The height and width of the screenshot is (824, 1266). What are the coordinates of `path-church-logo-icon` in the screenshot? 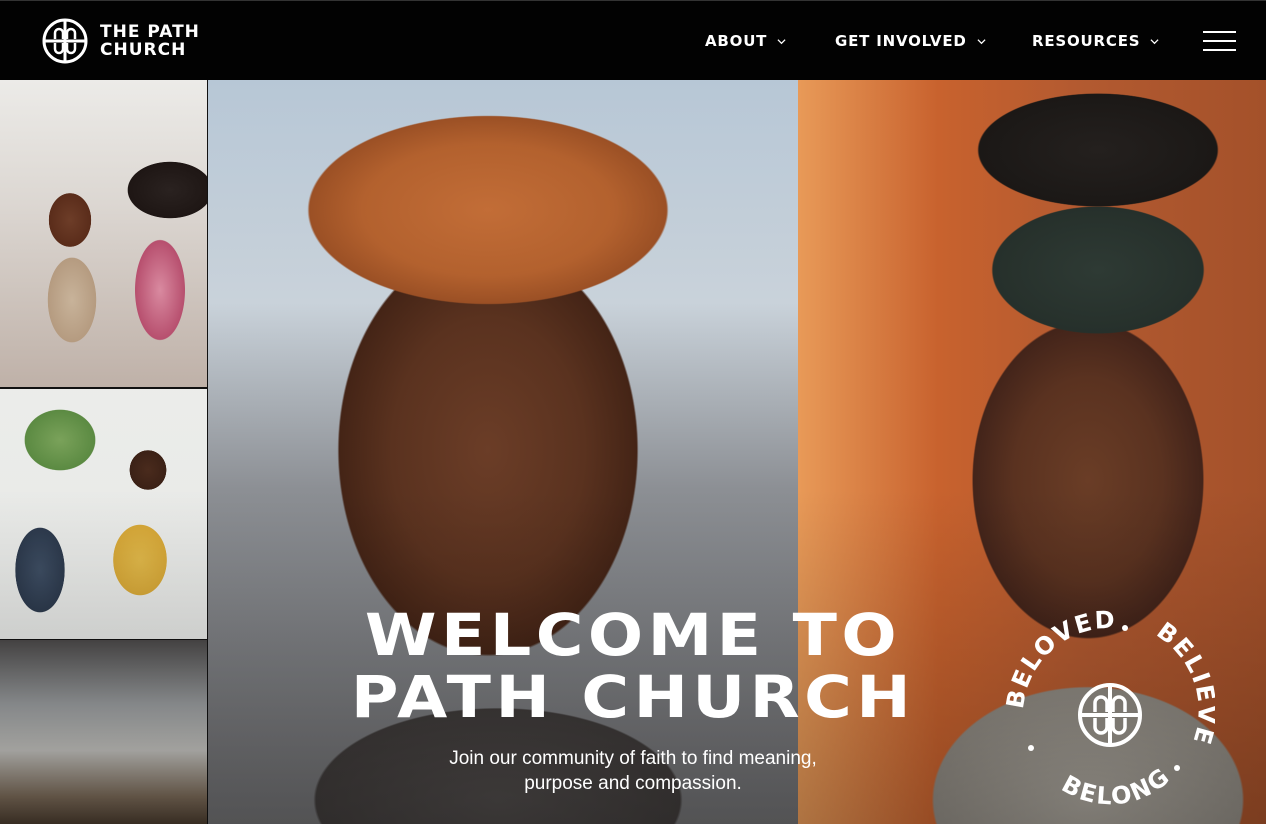 It's located at (65, 41).